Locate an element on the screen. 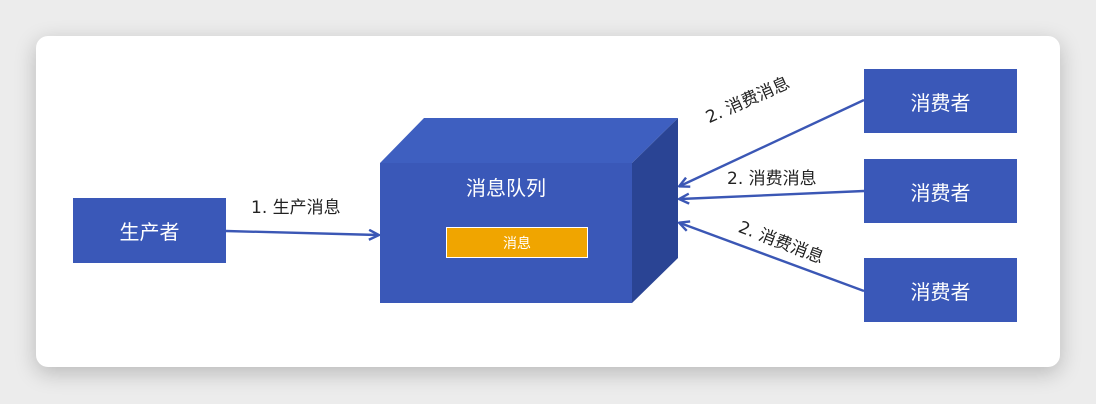  produce-edge-label: 1. 生产消息 is located at coordinates (296, 208).